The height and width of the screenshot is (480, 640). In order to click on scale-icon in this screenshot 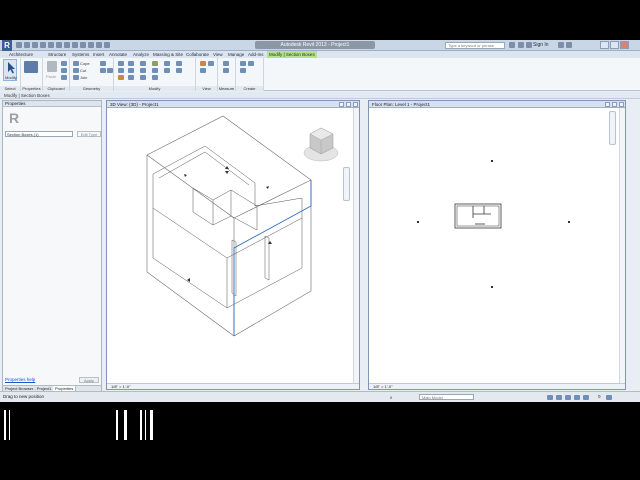, I will do `click(155, 70)`.